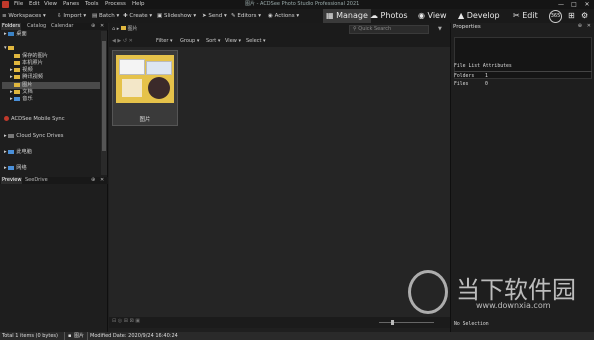  Describe the element at coordinates (584, 16) in the screenshot. I see `settings-icon: ⚙` at that location.